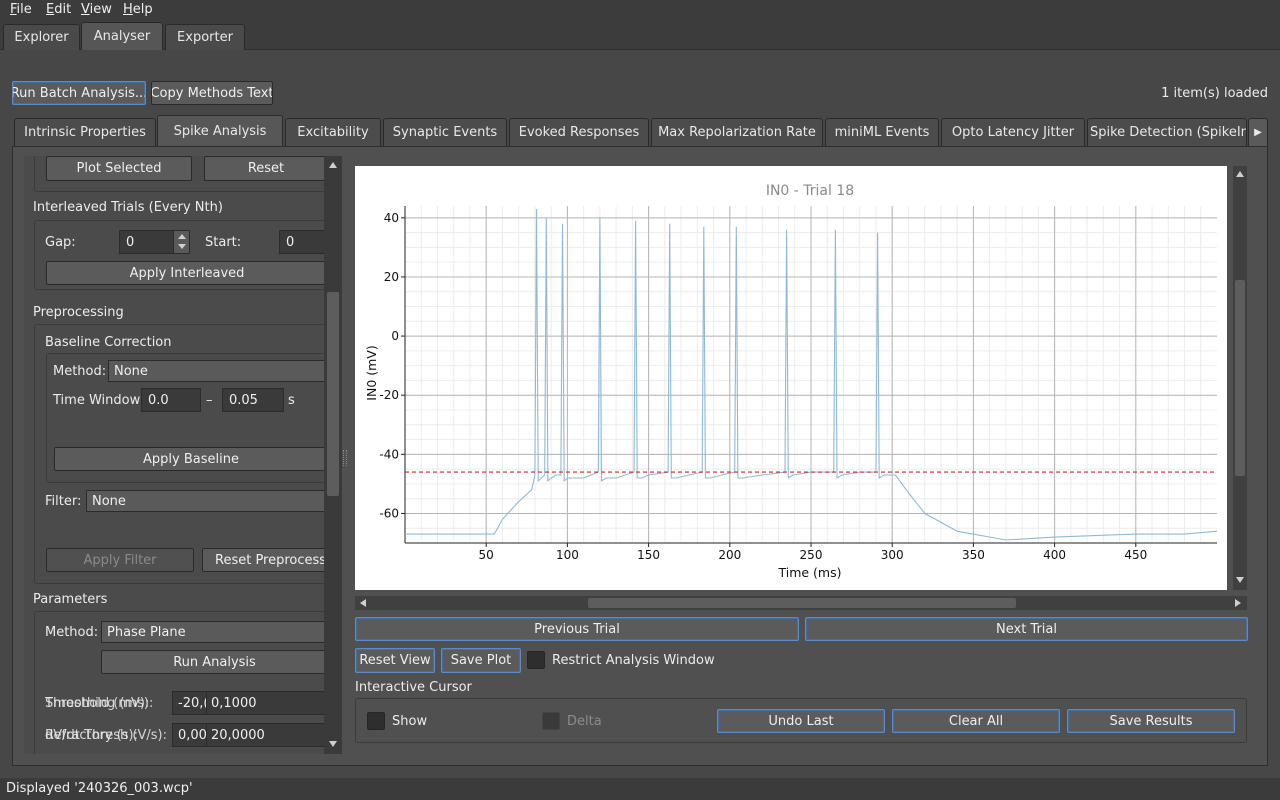  I want to click on x-tick-label: 50, so click(486, 555).